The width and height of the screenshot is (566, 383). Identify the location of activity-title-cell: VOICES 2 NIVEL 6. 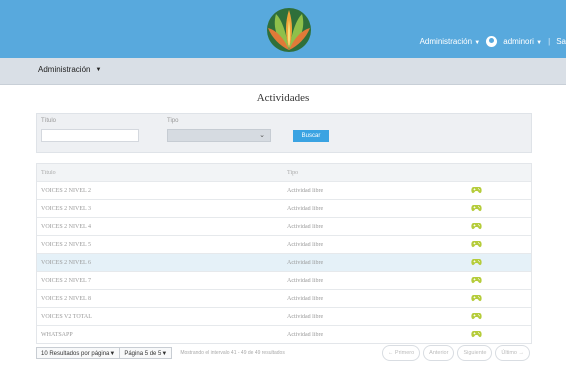
(66, 262).